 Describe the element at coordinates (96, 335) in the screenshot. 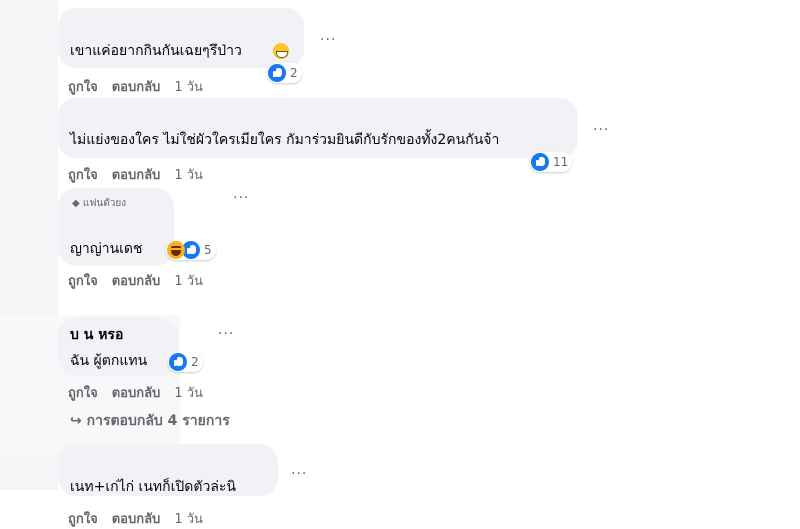

I see `commenter-name: บ น หรอ` at that location.